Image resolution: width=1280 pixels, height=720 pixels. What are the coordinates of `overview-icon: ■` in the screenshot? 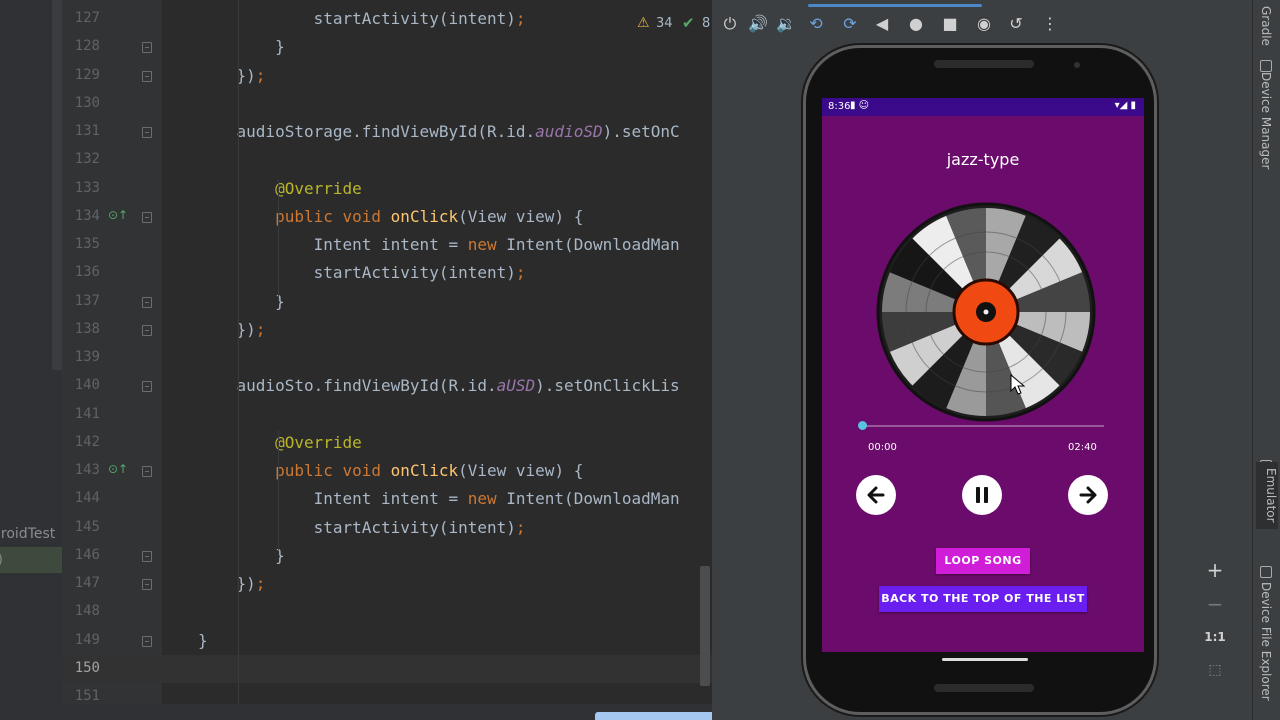 It's located at (950, 24).